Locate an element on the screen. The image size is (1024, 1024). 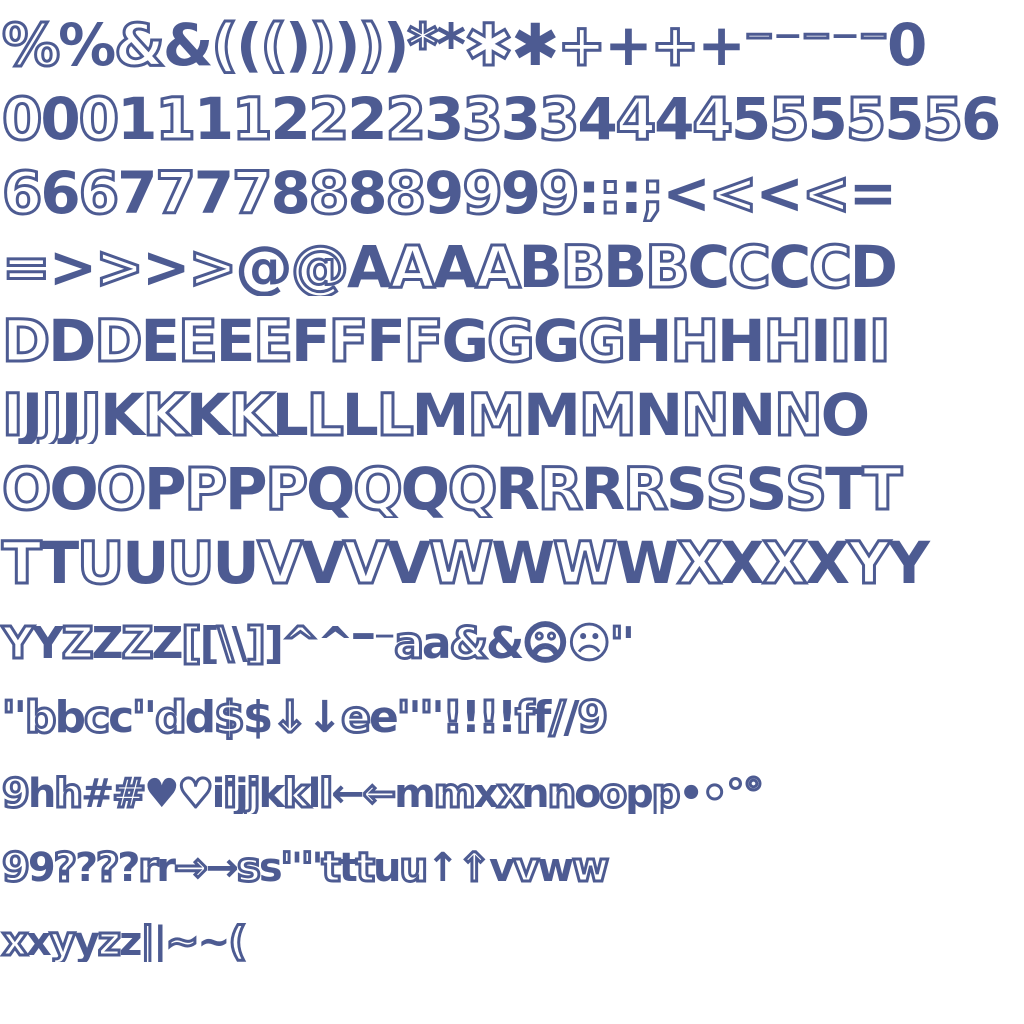
glyph-string: %%&&((()))))**✱✱++++⁻⁻⁻⁻⁻0 is located at coordinates (463, 43).